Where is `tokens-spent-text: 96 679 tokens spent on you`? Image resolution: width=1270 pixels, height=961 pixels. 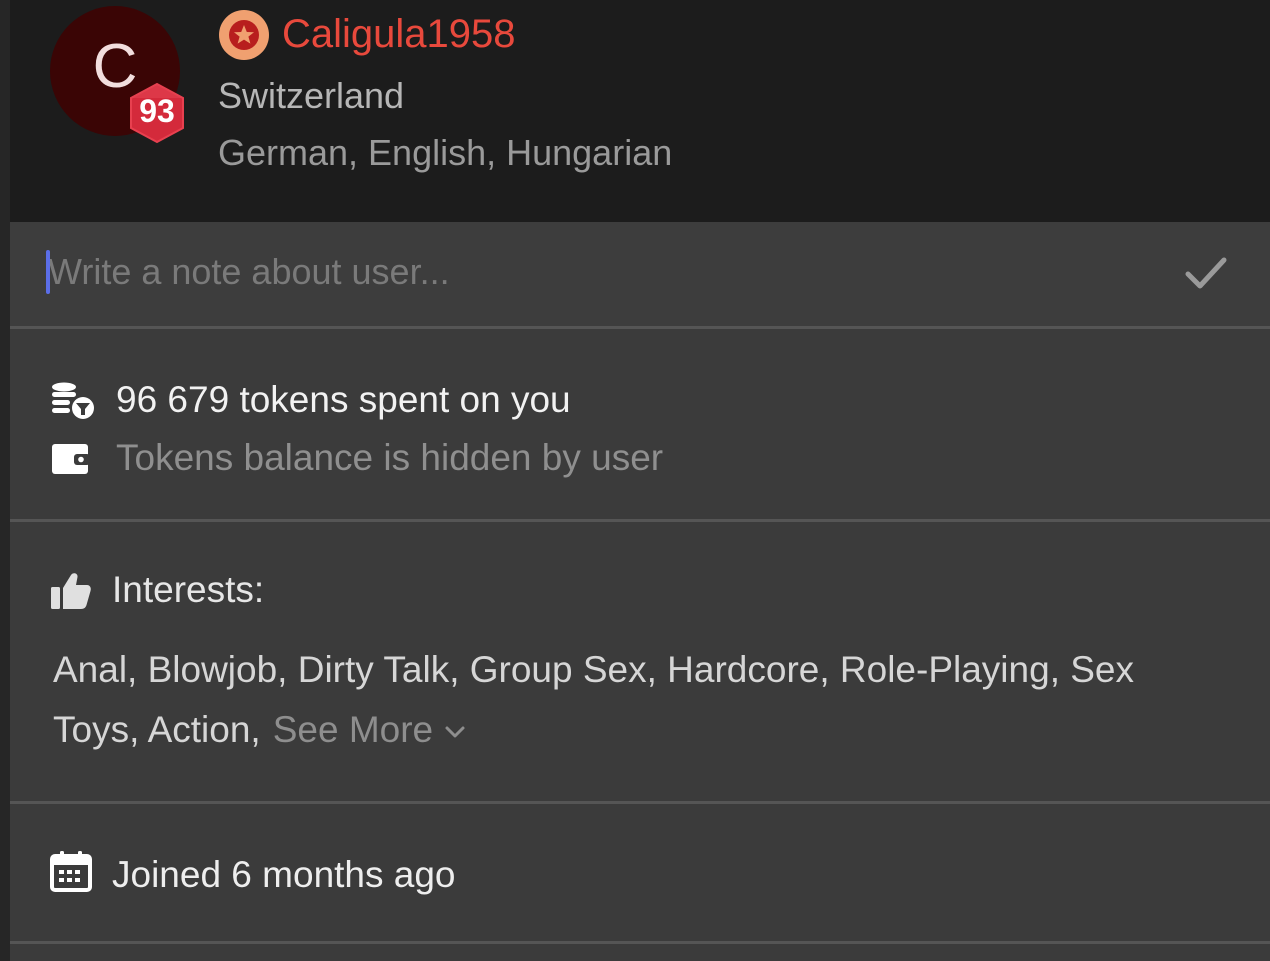
tokens-spent-text: 96 679 tokens spent on you is located at coordinates (343, 399).